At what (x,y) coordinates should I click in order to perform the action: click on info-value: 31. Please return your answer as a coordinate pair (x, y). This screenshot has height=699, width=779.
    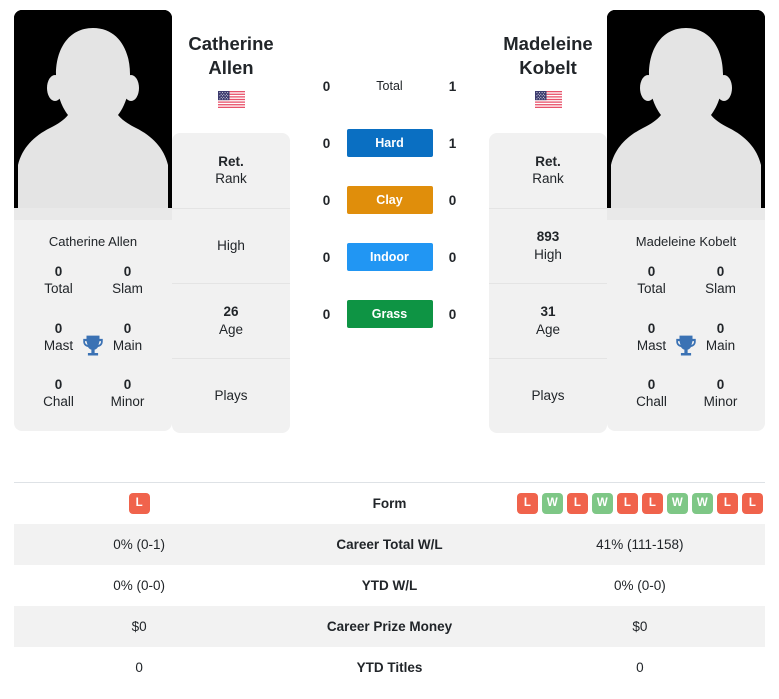
    Looking at the image, I should click on (548, 312).